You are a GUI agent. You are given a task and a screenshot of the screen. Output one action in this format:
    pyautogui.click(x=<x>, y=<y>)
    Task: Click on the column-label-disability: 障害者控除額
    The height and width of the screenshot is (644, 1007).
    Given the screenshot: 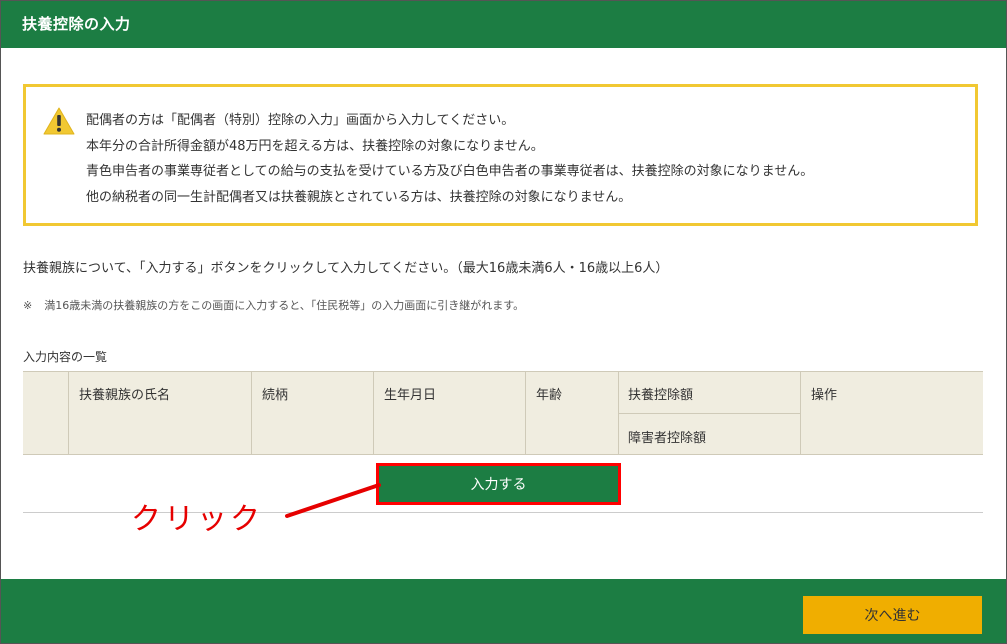 What is the action you would take?
    pyautogui.click(x=667, y=438)
    